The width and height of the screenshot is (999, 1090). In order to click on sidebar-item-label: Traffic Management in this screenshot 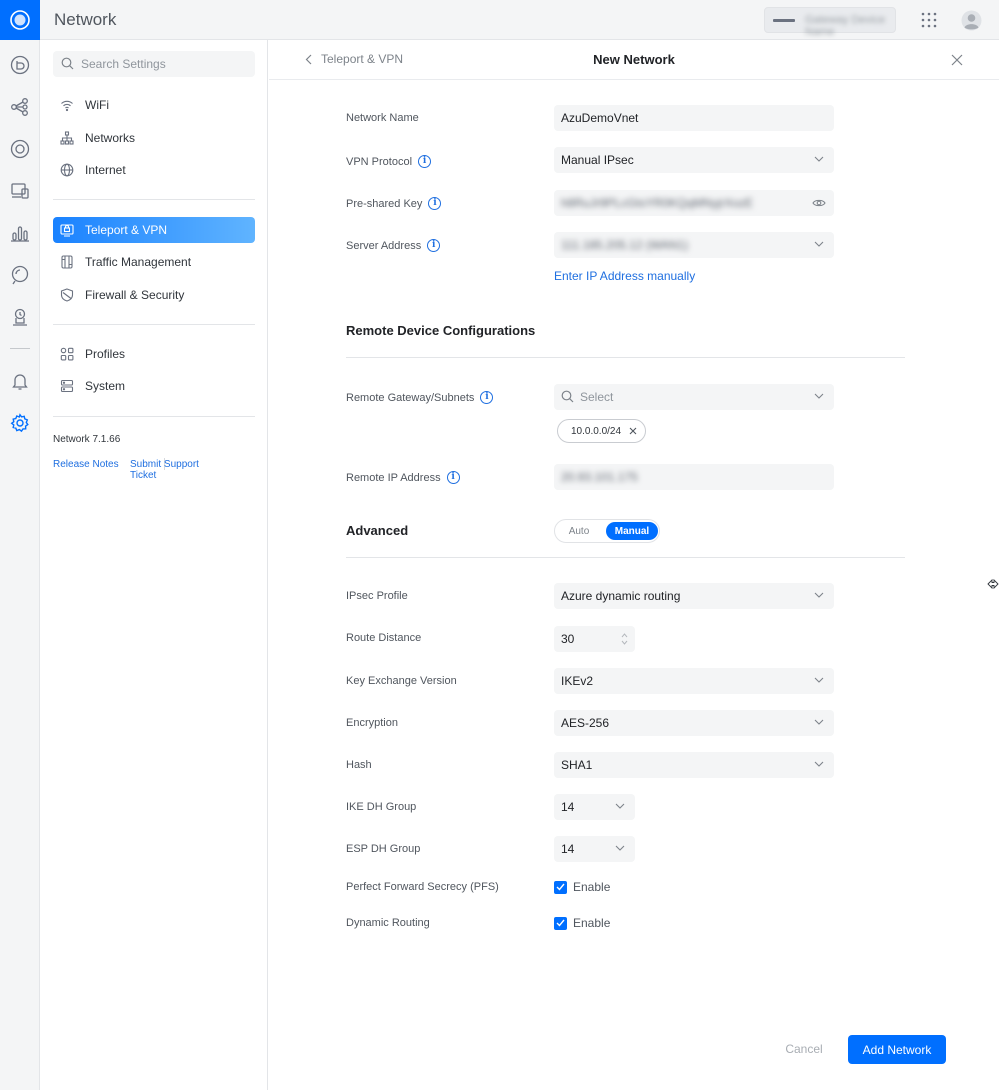, I will do `click(138, 262)`.